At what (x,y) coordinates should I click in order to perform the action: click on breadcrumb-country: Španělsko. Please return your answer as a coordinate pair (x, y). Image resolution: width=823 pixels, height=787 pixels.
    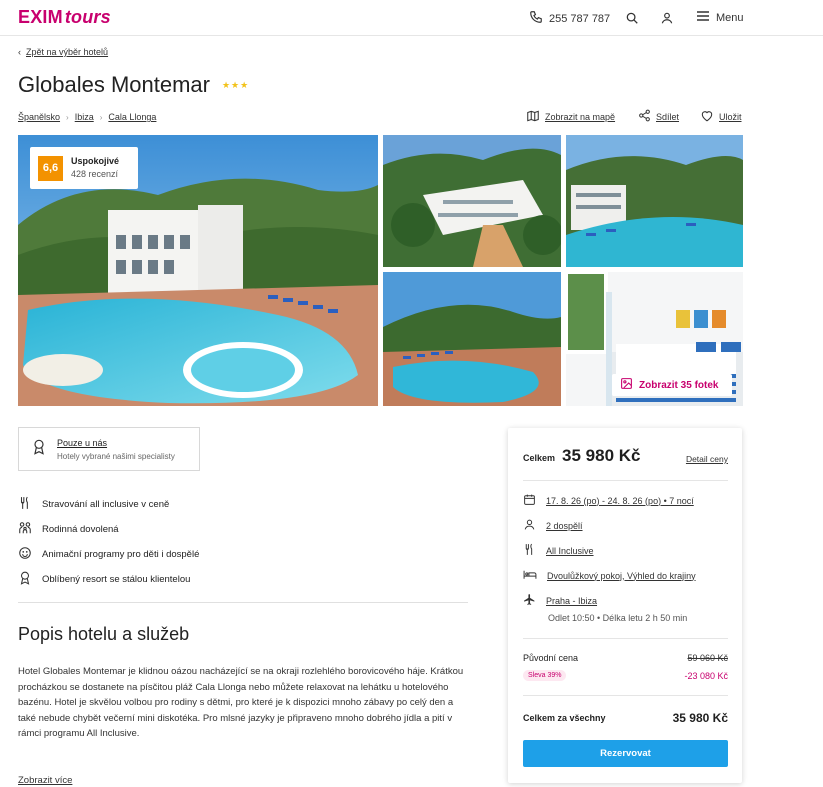
    Looking at the image, I should click on (39, 117).